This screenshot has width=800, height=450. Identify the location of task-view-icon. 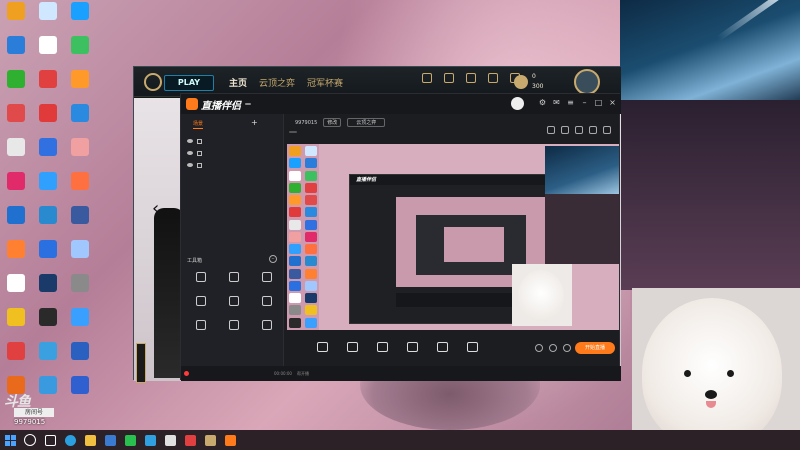
(50, 440).